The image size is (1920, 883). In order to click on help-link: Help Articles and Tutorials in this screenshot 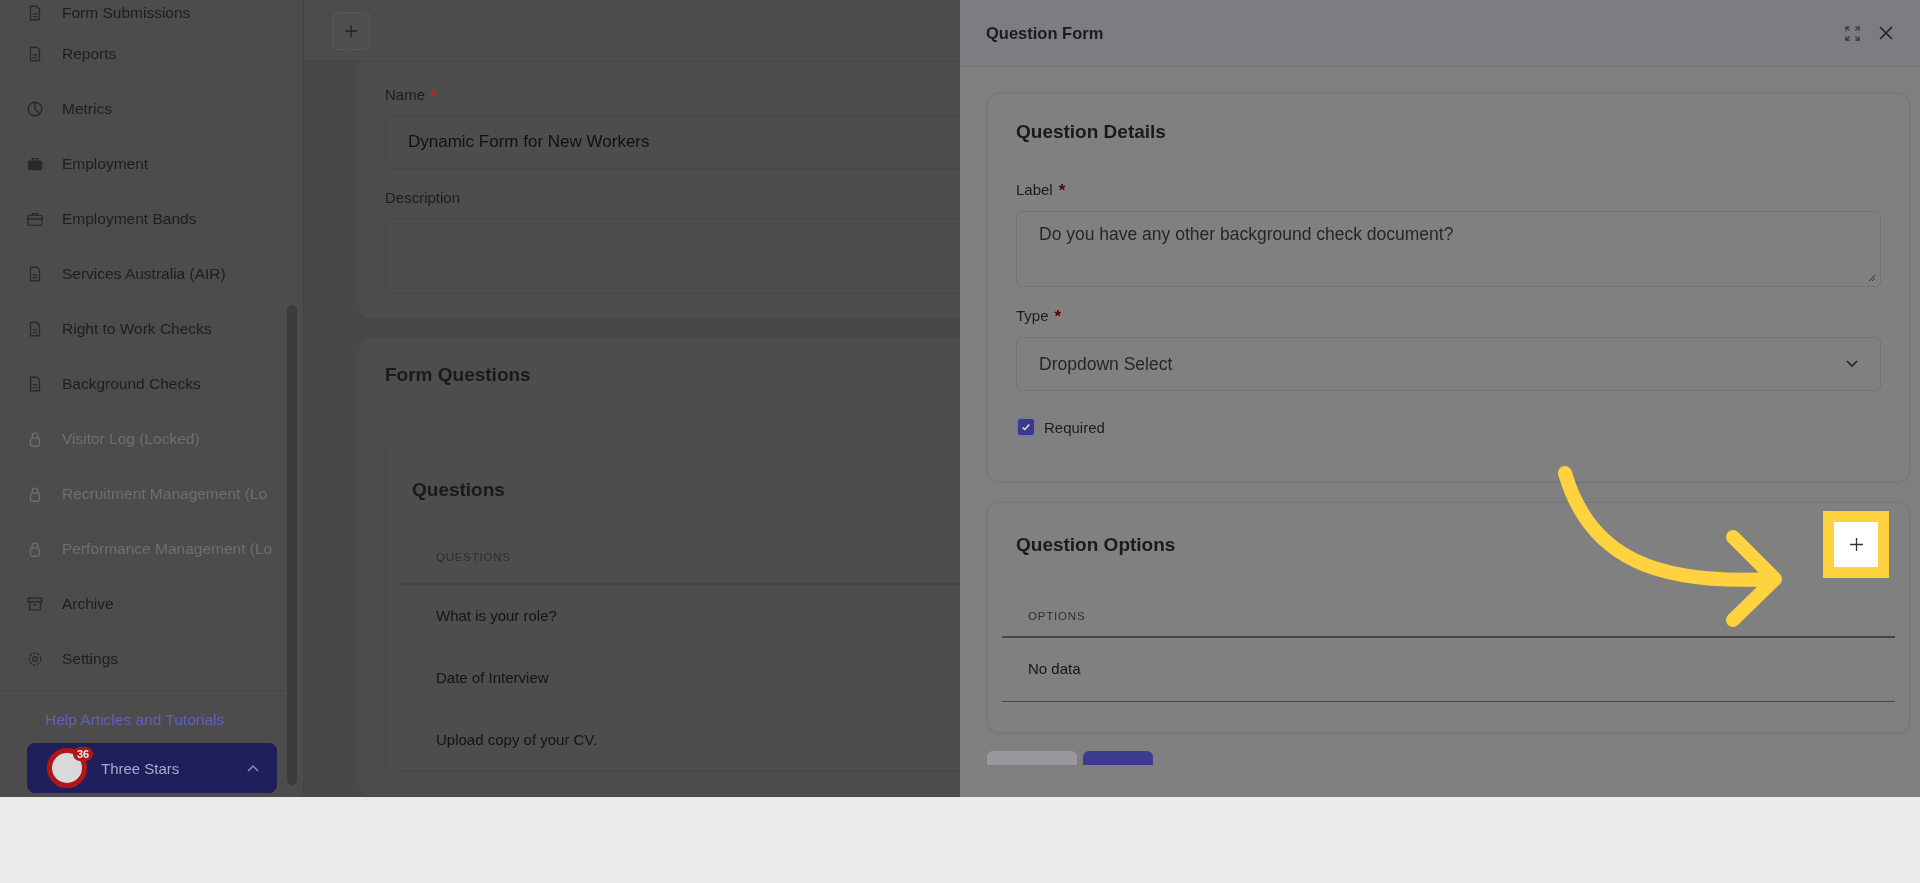, I will do `click(174, 720)`.